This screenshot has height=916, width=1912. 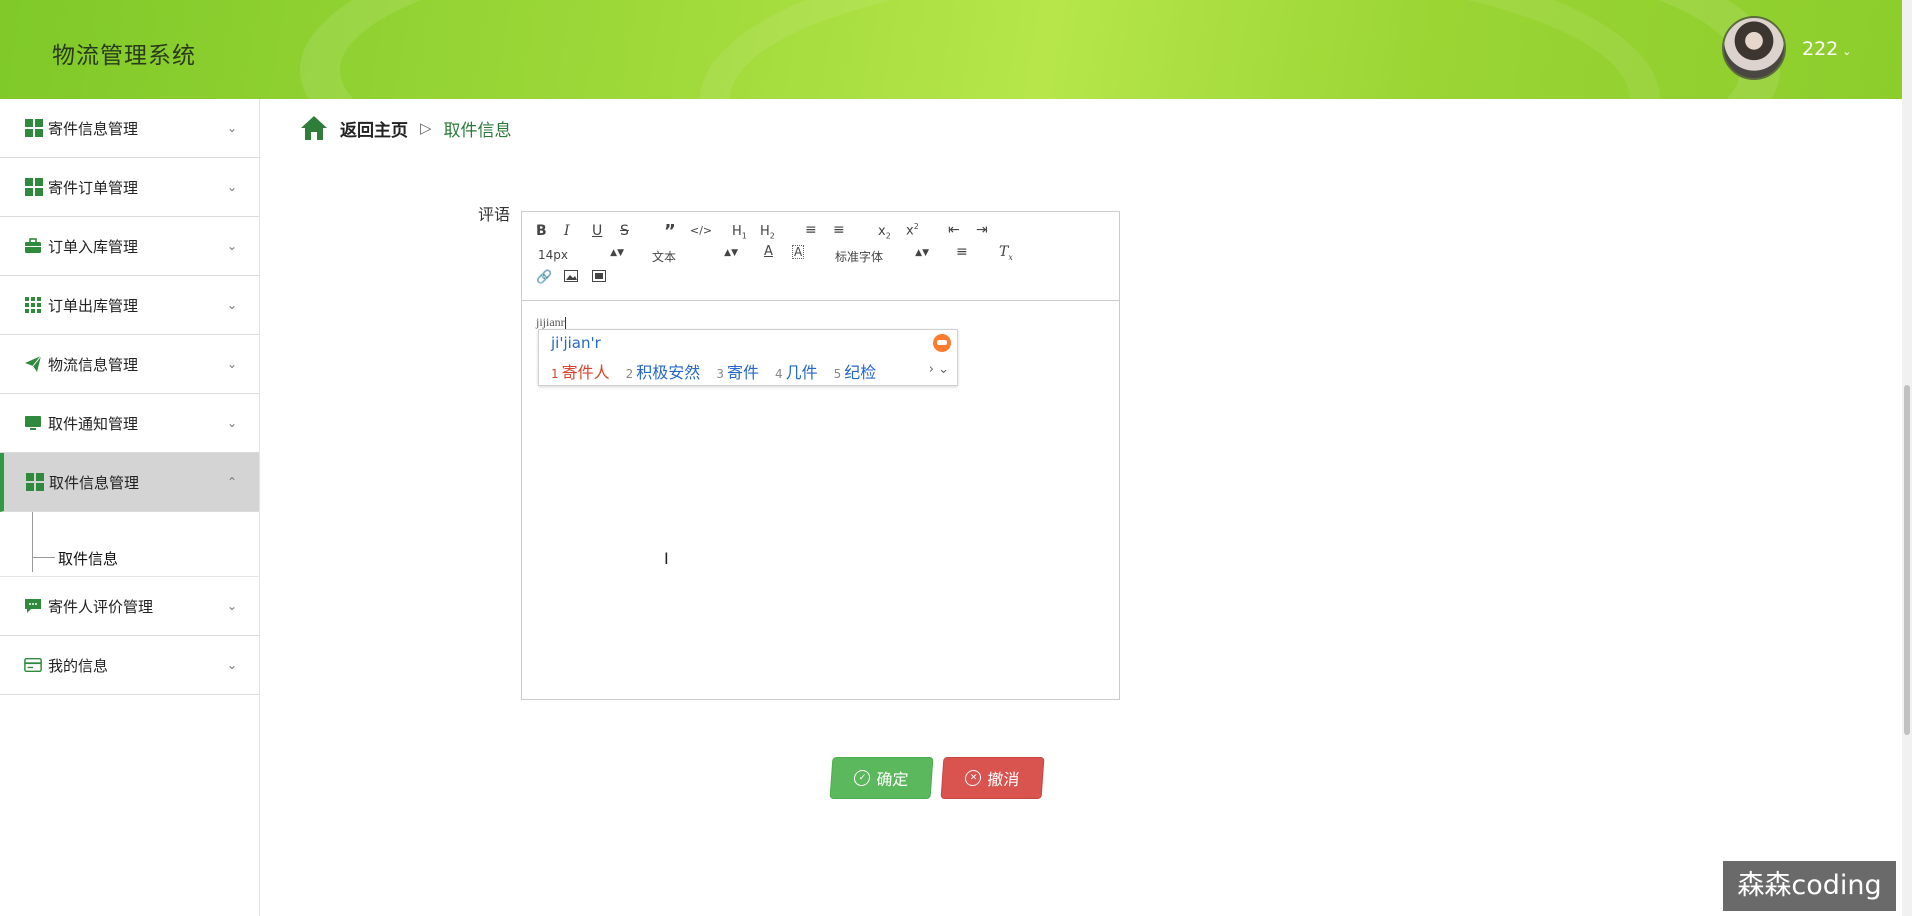 I want to click on user-menu: 222 ⌄, so click(x=1826, y=49).